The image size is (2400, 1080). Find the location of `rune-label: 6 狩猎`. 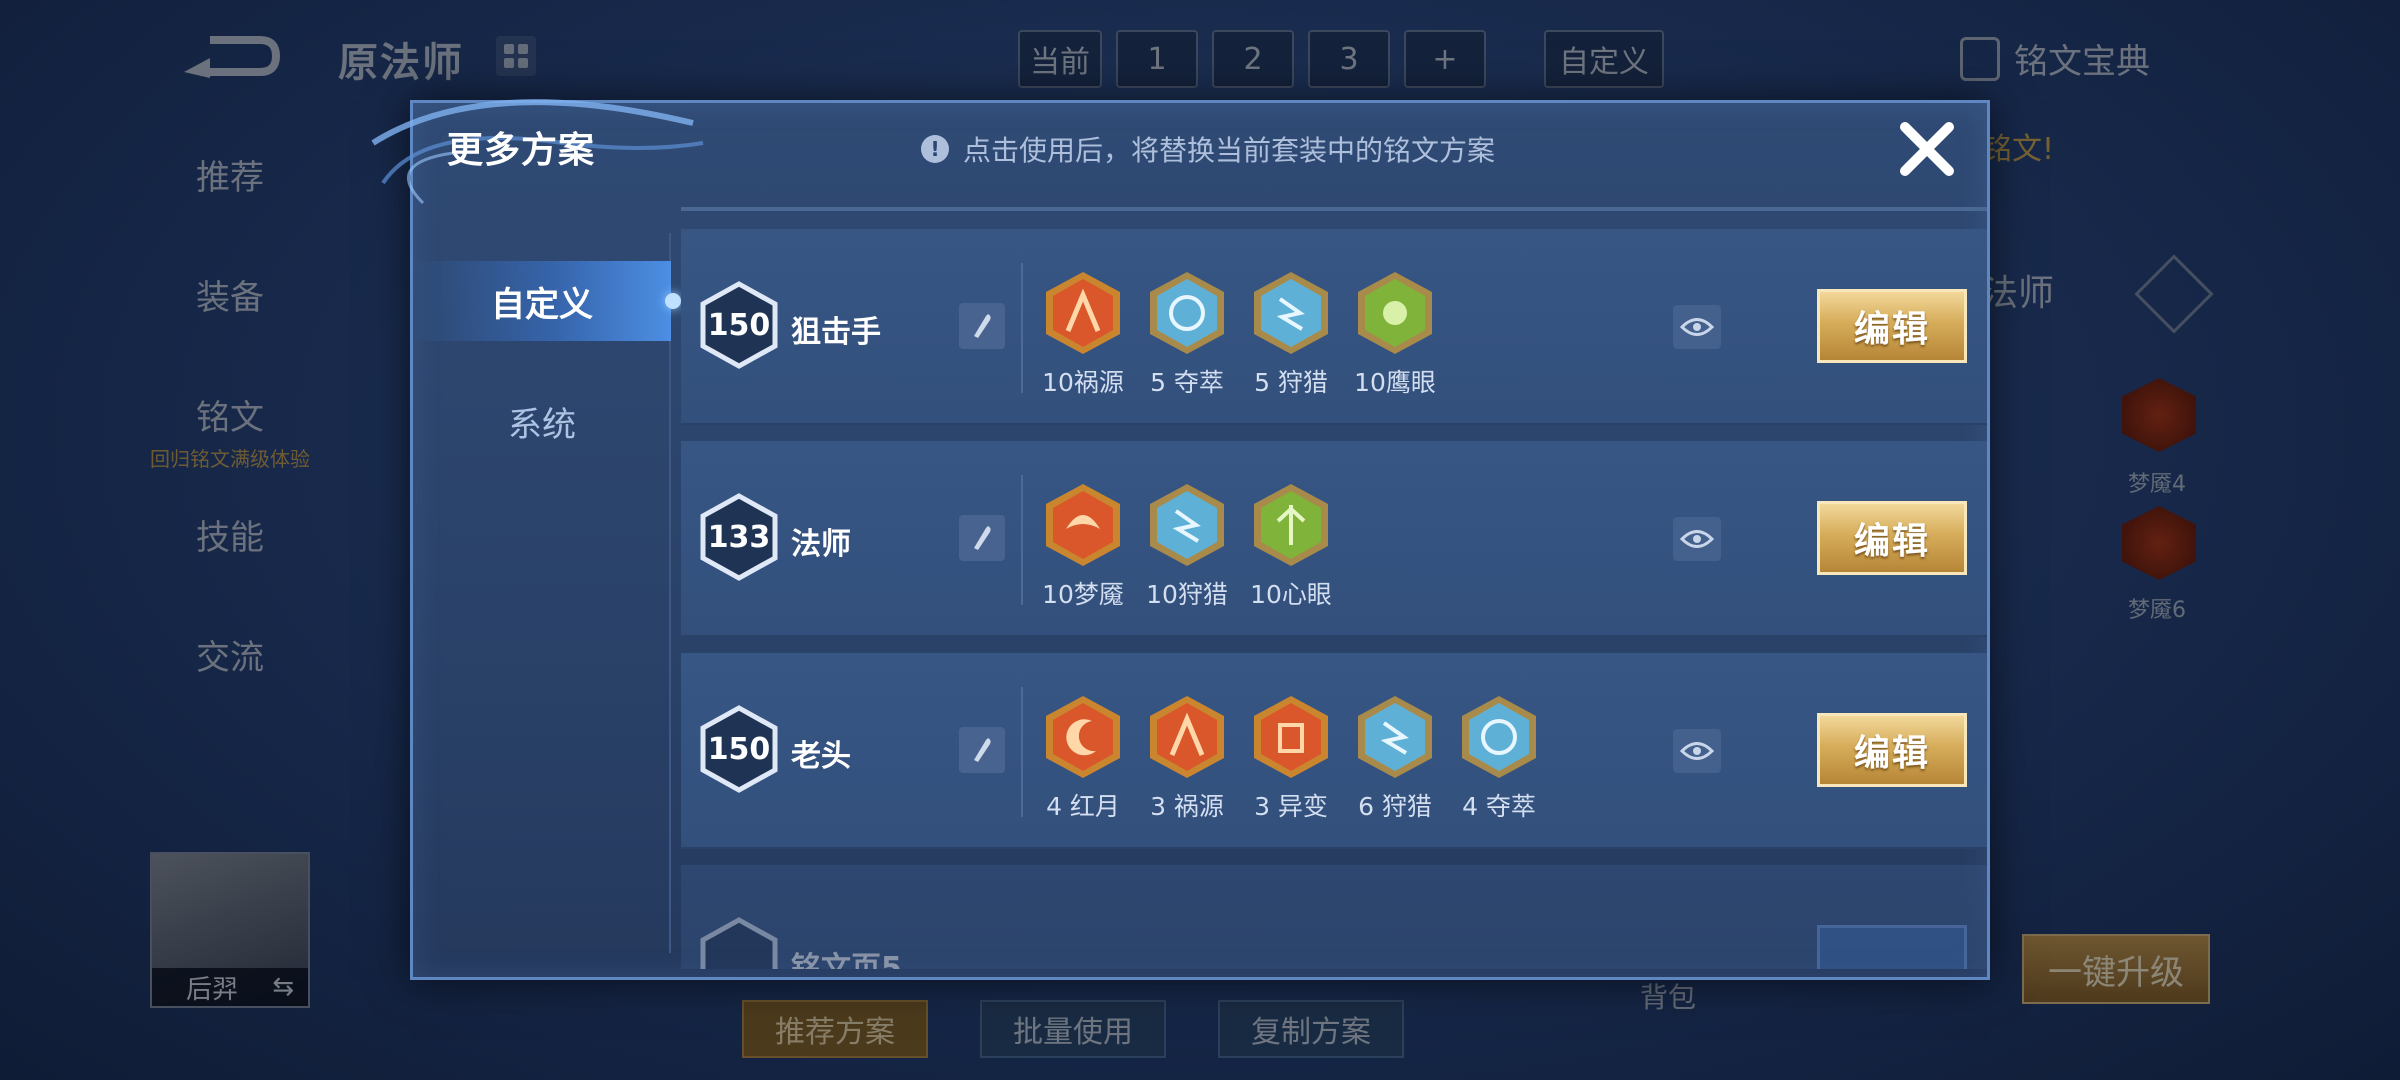

rune-label: 6 狩猎 is located at coordinates (1395, 806).